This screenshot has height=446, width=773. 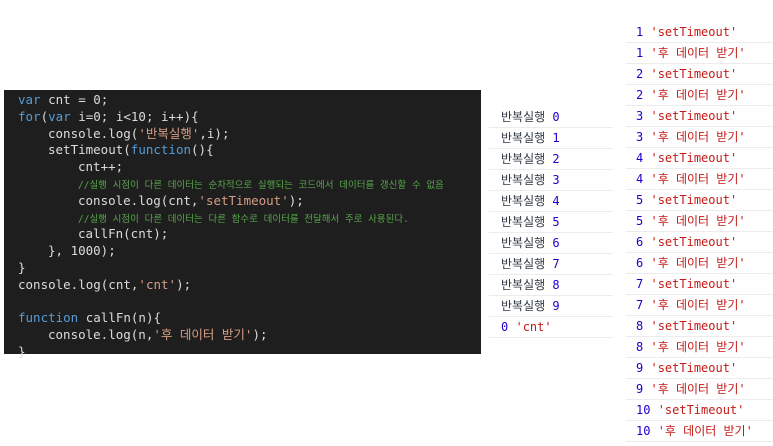 I want to click on log-number: 10, so click(x=643, y=410).